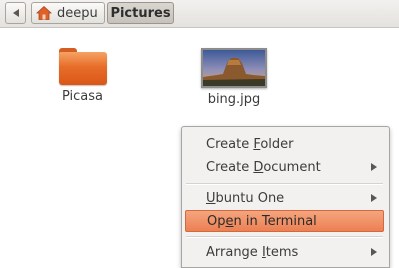 The image size is (399, 268). Describe the element at coordinates (263, 167) in the screenshot. I see `menu-item-label: Create Document` at that location.